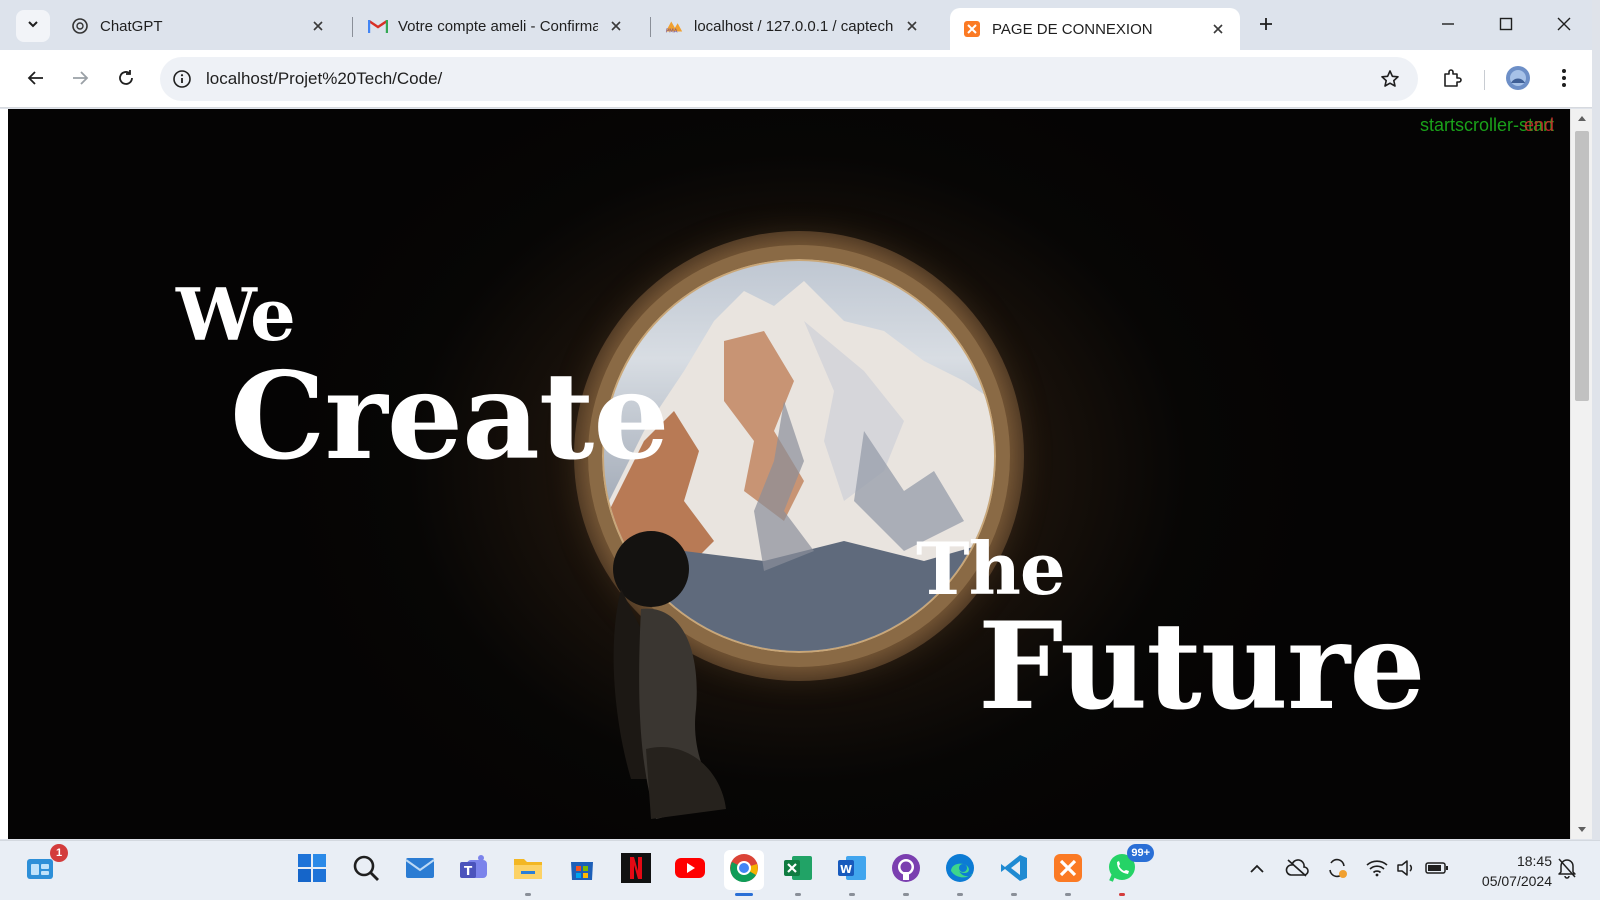 This screenshot has height=900, width=1600. I want to click on bookmark-star-icon, so click(1390, 79).